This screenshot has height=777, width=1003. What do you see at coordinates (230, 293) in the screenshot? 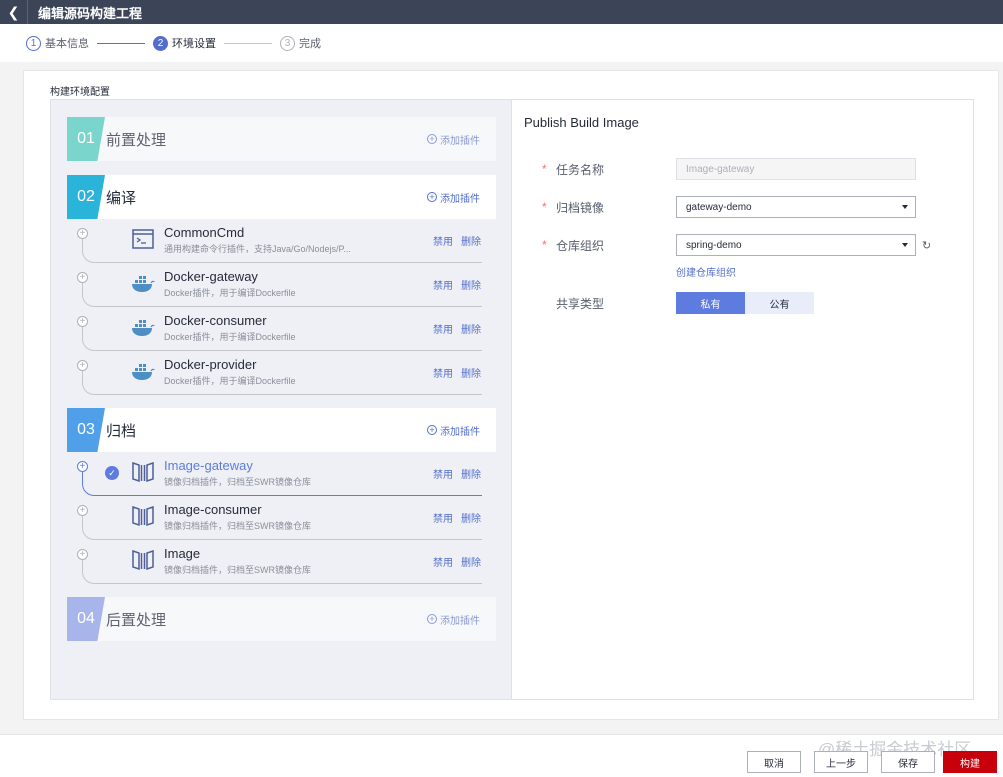
I see `task-desc: Docker插件，用于编译Dockerfile` at bounding box center [230, 293].